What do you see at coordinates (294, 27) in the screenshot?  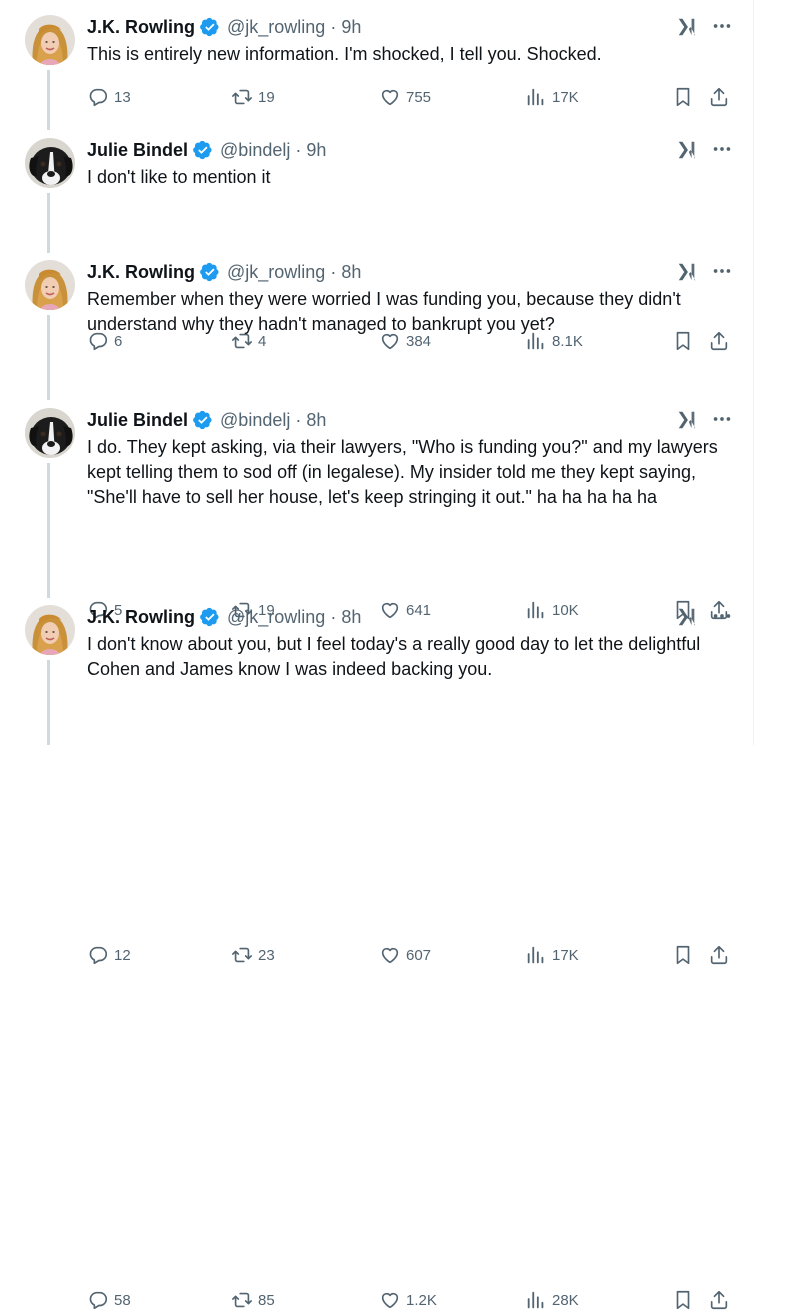 I see `handle-and-time: @jk_rowling · 9h` at bounding box center [294, 27].